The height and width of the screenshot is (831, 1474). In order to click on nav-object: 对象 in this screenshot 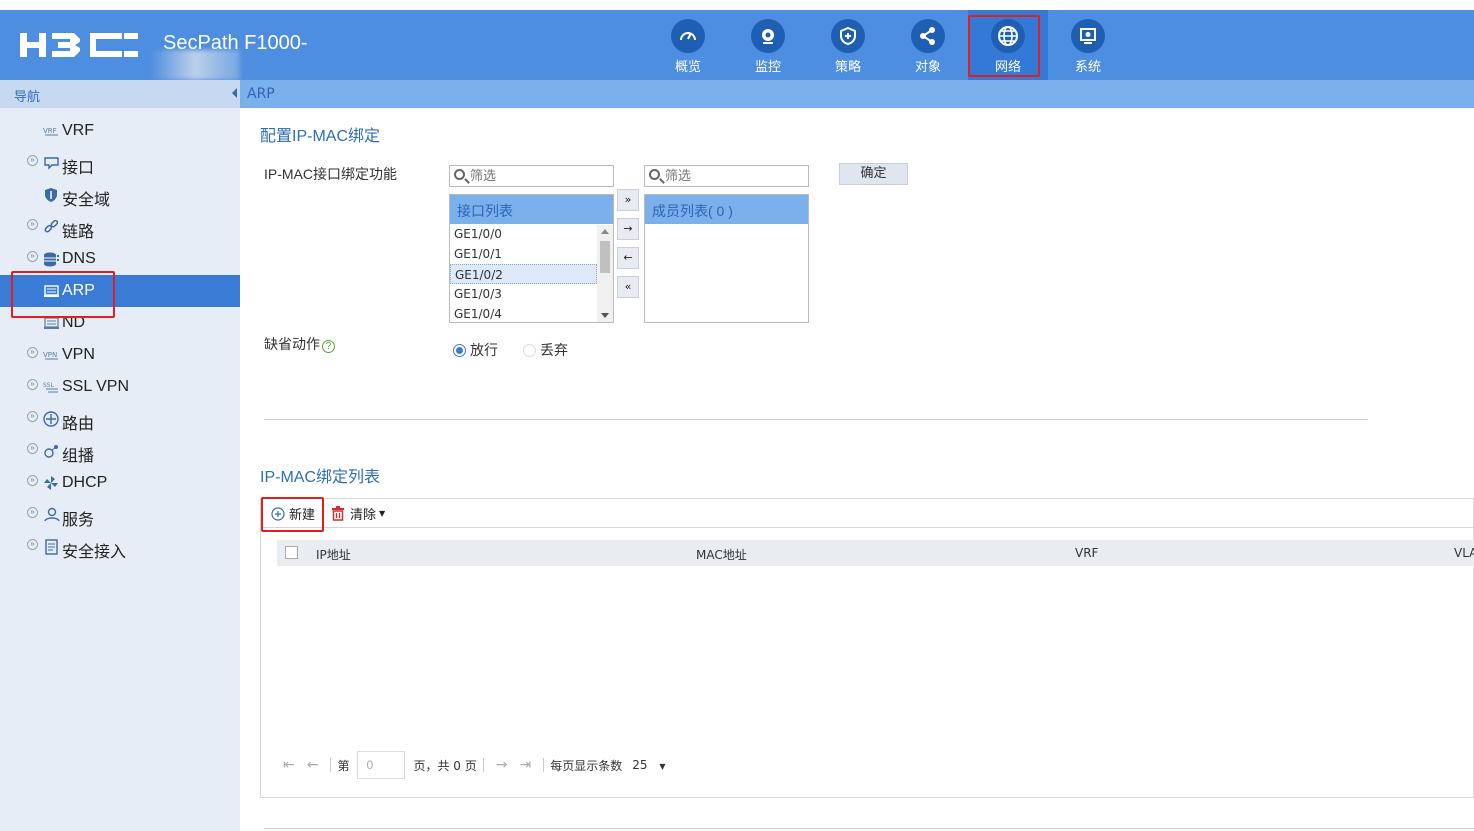, I will do `click(928, 45)`.